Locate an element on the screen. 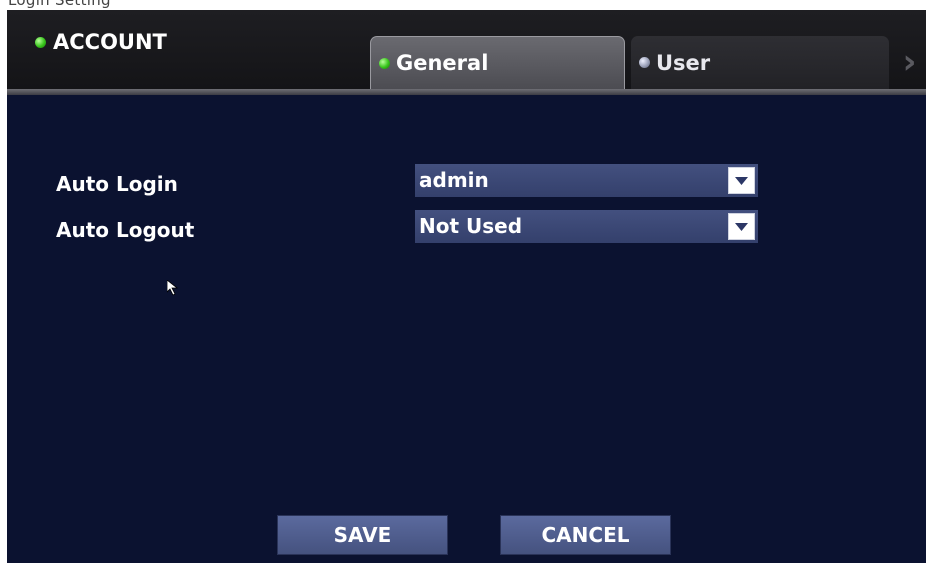  mouse-pointer-icon is located at coordinates (173, 289).